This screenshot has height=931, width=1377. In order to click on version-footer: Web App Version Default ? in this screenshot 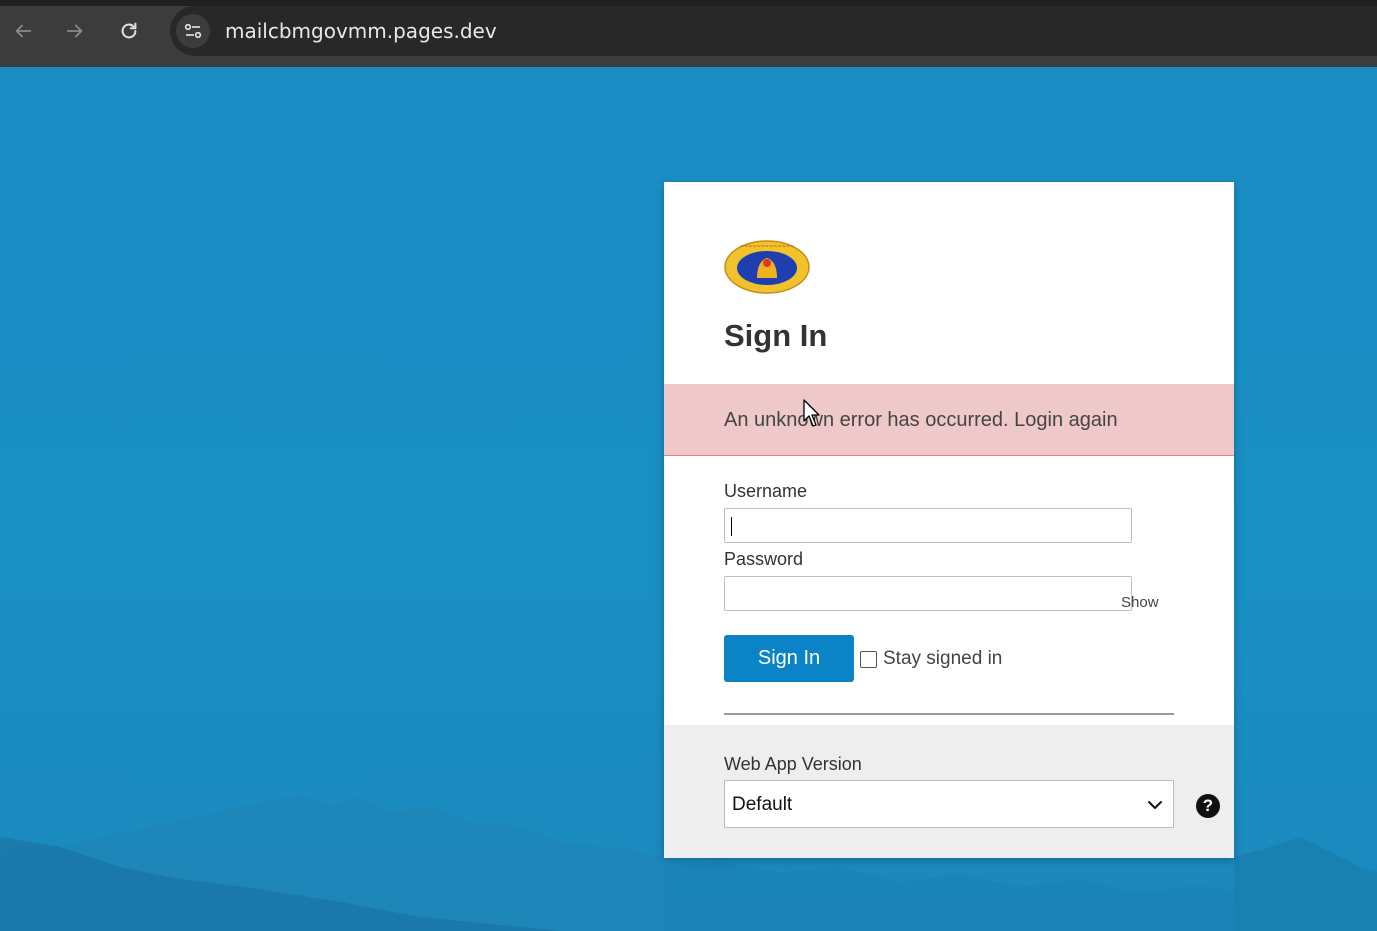, I will do `click(949, 791)`.